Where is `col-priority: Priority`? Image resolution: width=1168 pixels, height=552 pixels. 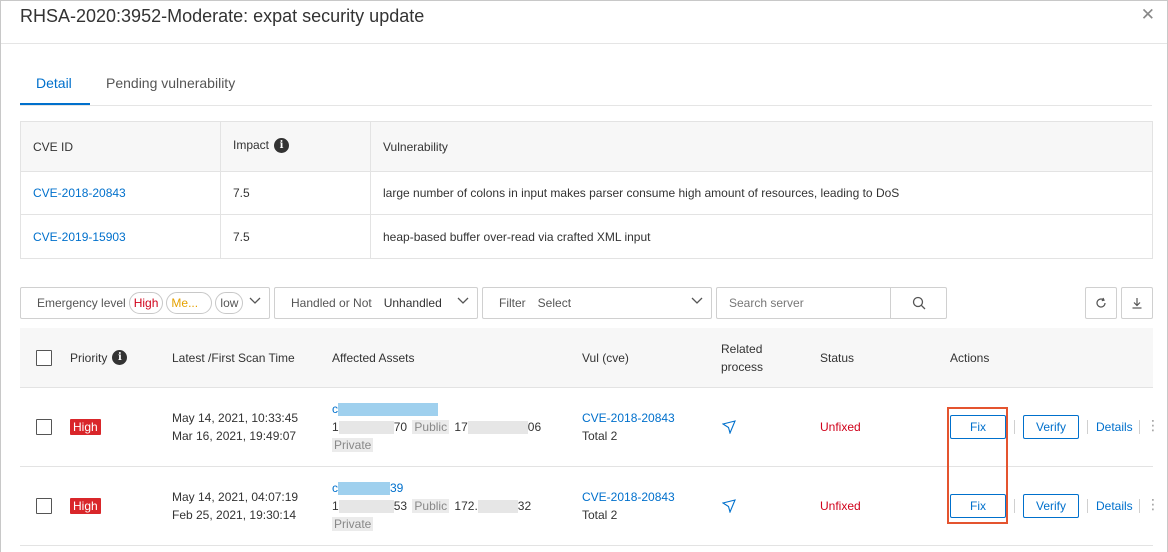 col-priority: Priority is located at coordinates (89, 357).